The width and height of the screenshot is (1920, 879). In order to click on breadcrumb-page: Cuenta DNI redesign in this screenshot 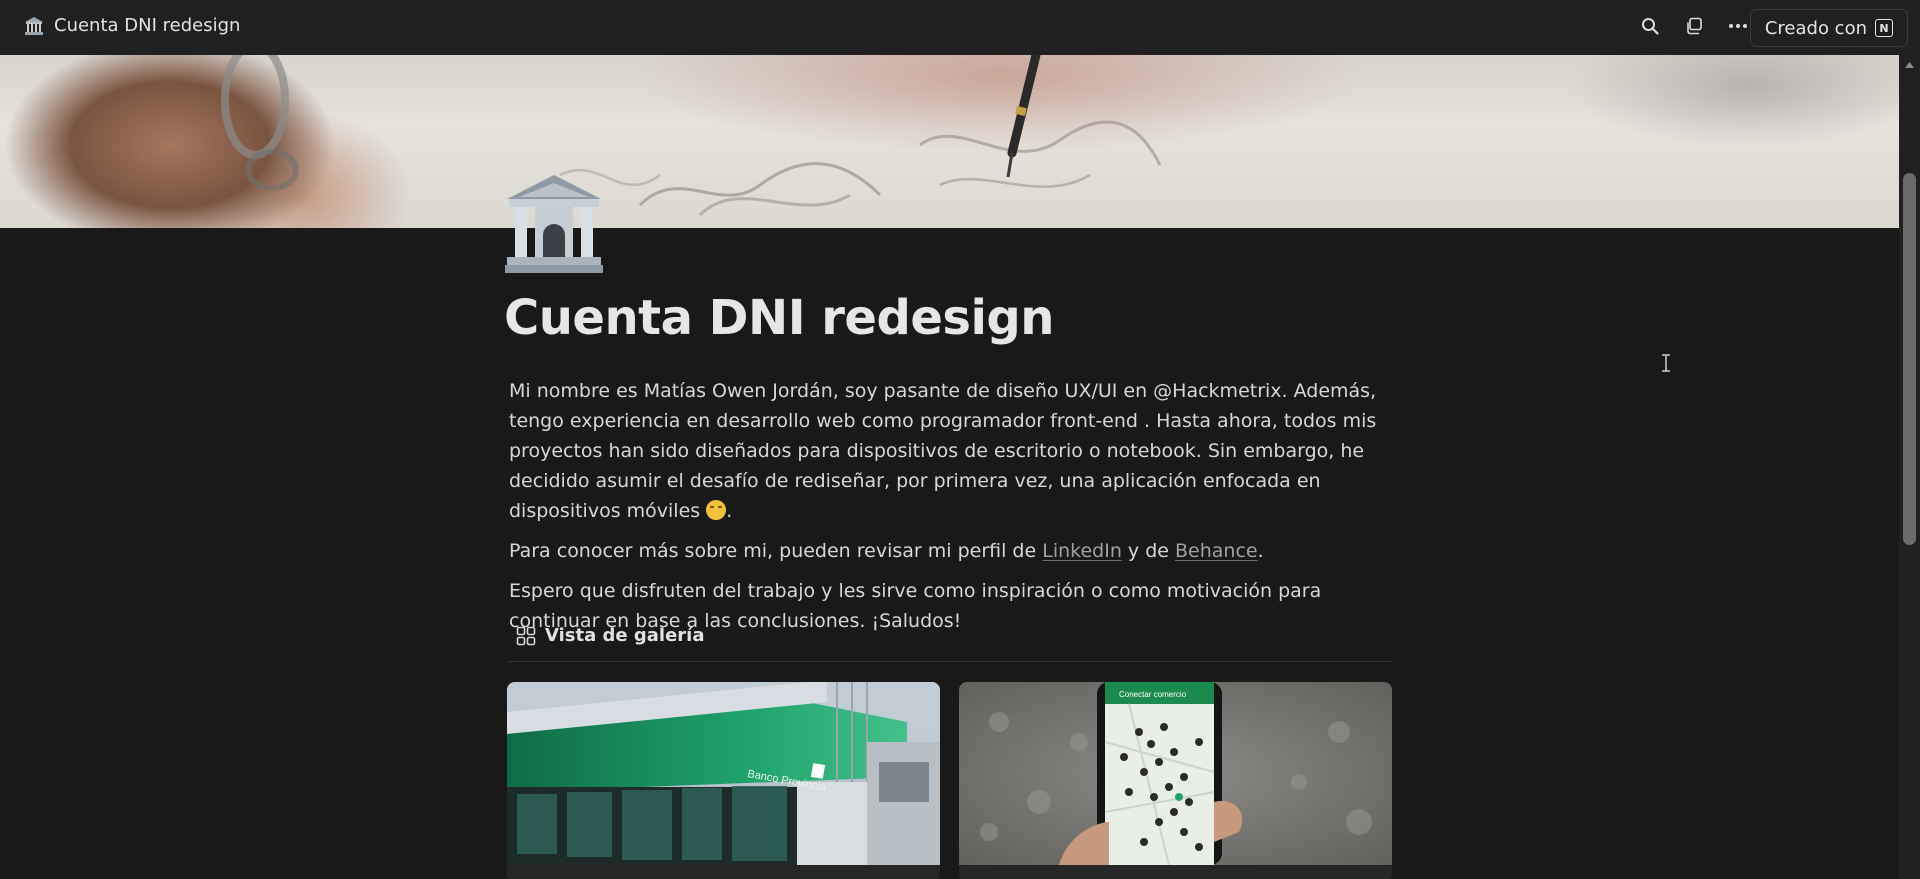, I will do `click(132, 25)`.